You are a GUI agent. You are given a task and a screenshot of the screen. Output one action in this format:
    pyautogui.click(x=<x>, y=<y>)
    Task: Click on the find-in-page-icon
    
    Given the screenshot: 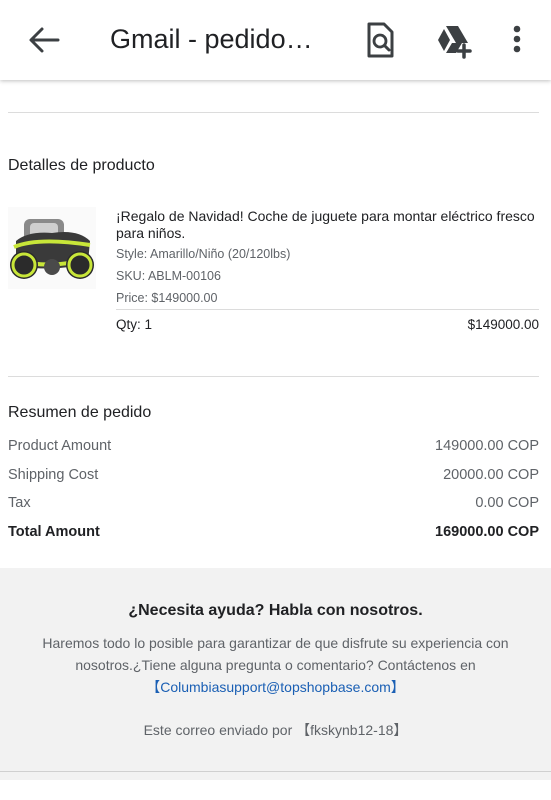 What is the action you would take?
    pyautogui.click(x=380, y=40)
    